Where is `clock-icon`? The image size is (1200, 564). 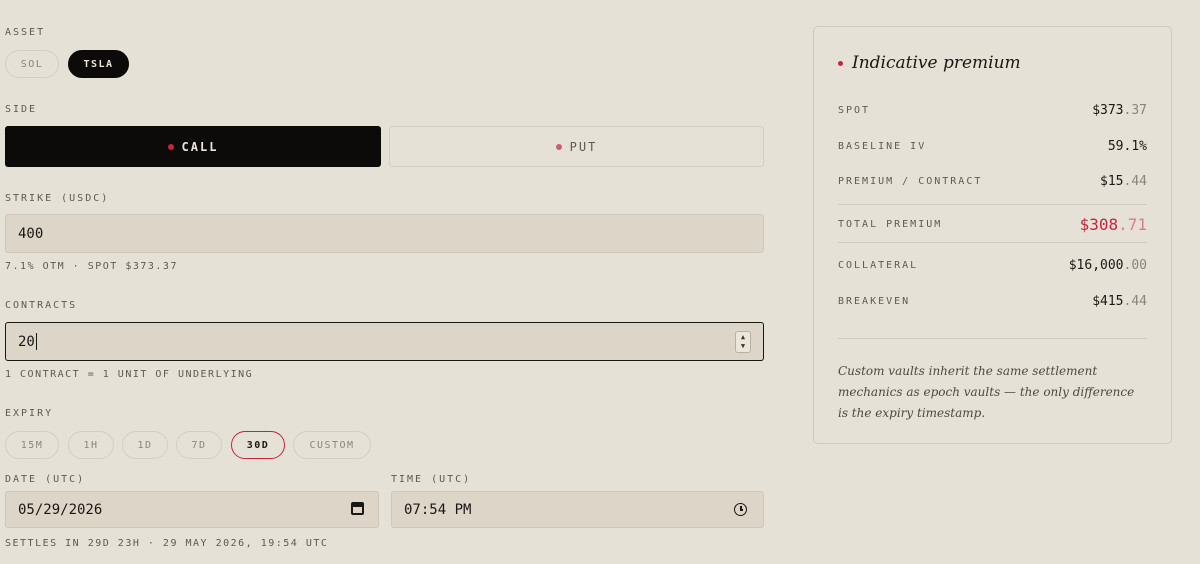 clock-icon is located at coordinates (740, 509).